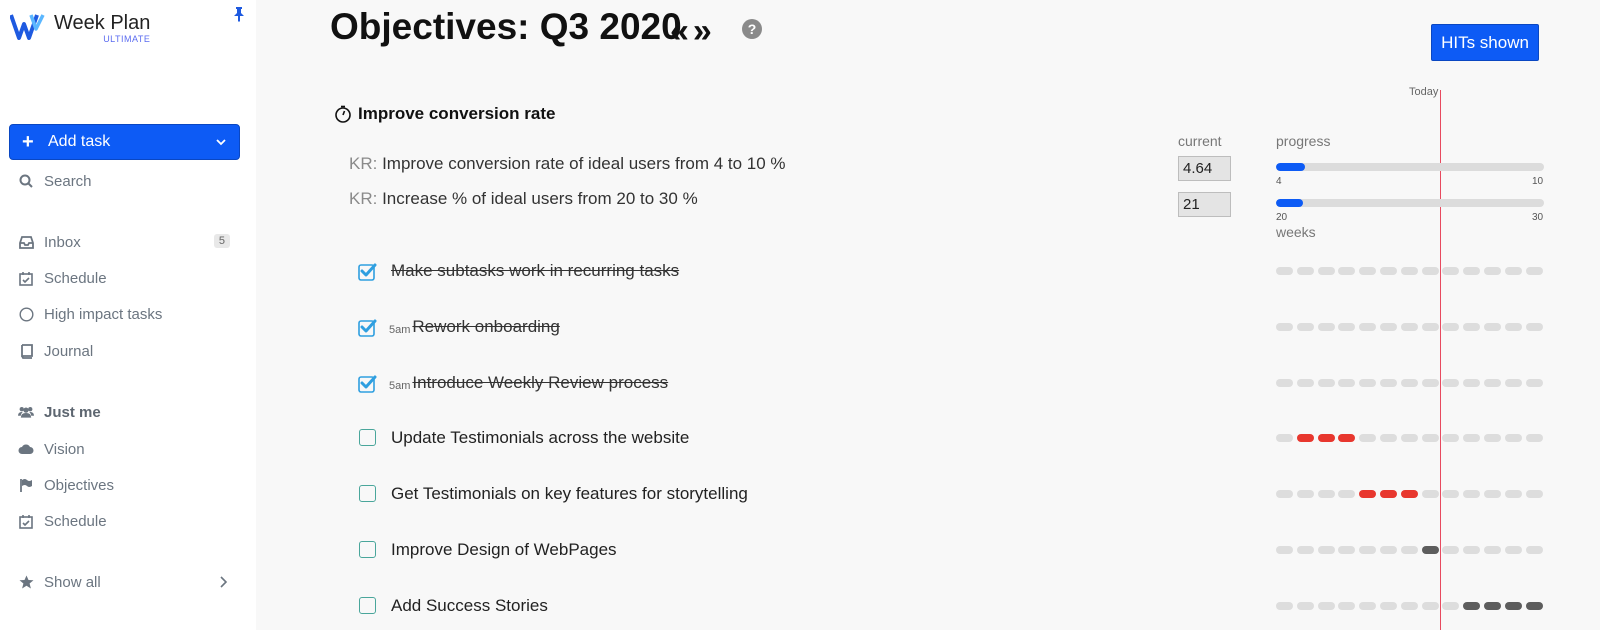 The image size is (1600, 630). What do you see at coordinates (124, 142) in the screenshot?
I see `add-task-button: + Add task` at bounding box center [124, 142].